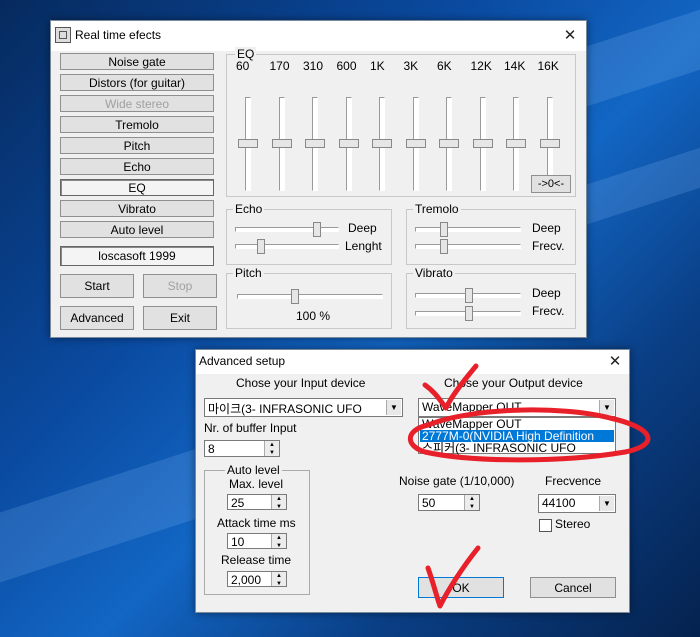 This screenshot has width=700, height=637. Describe the element at coordinates (529, 435) in the screenshot. I see `circle-annotation` at that location.